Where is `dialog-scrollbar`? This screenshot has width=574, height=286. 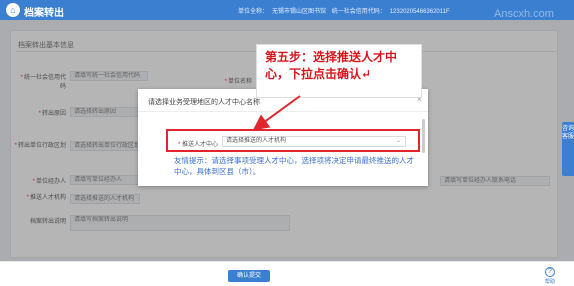 dialog-scrollbar is located at coordinates (423, 136).